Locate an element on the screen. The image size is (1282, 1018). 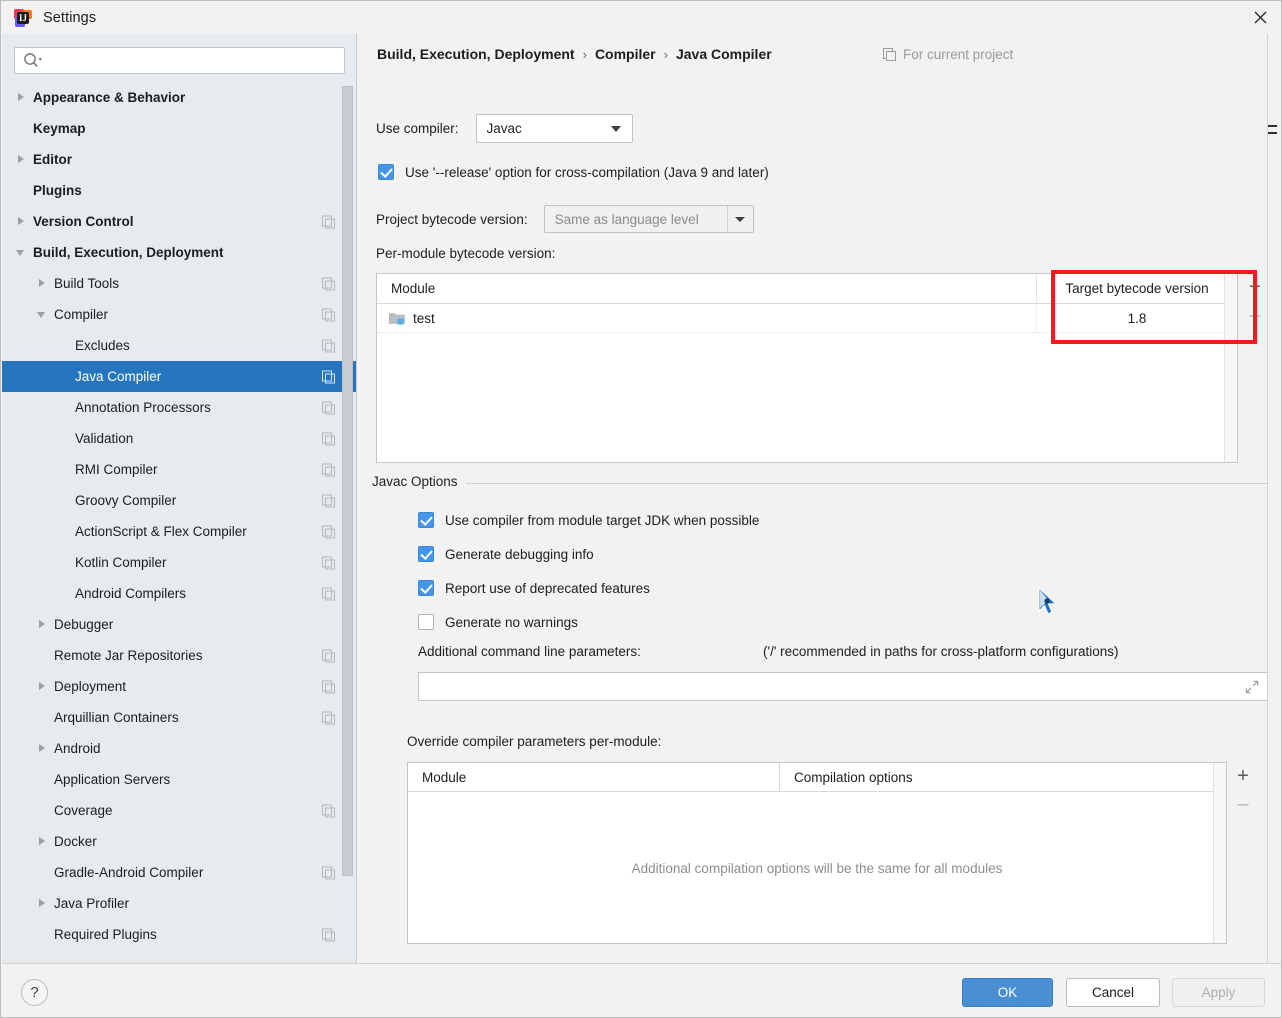
scrollbar-ticks-icon is located at coordinates (1272, 133).